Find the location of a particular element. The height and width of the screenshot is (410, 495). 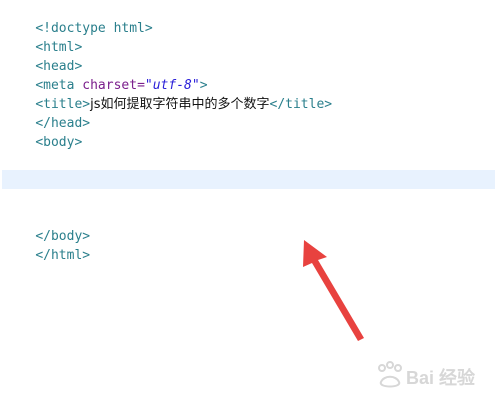

title-close-token: </title> is located at coordinates (301, 104).